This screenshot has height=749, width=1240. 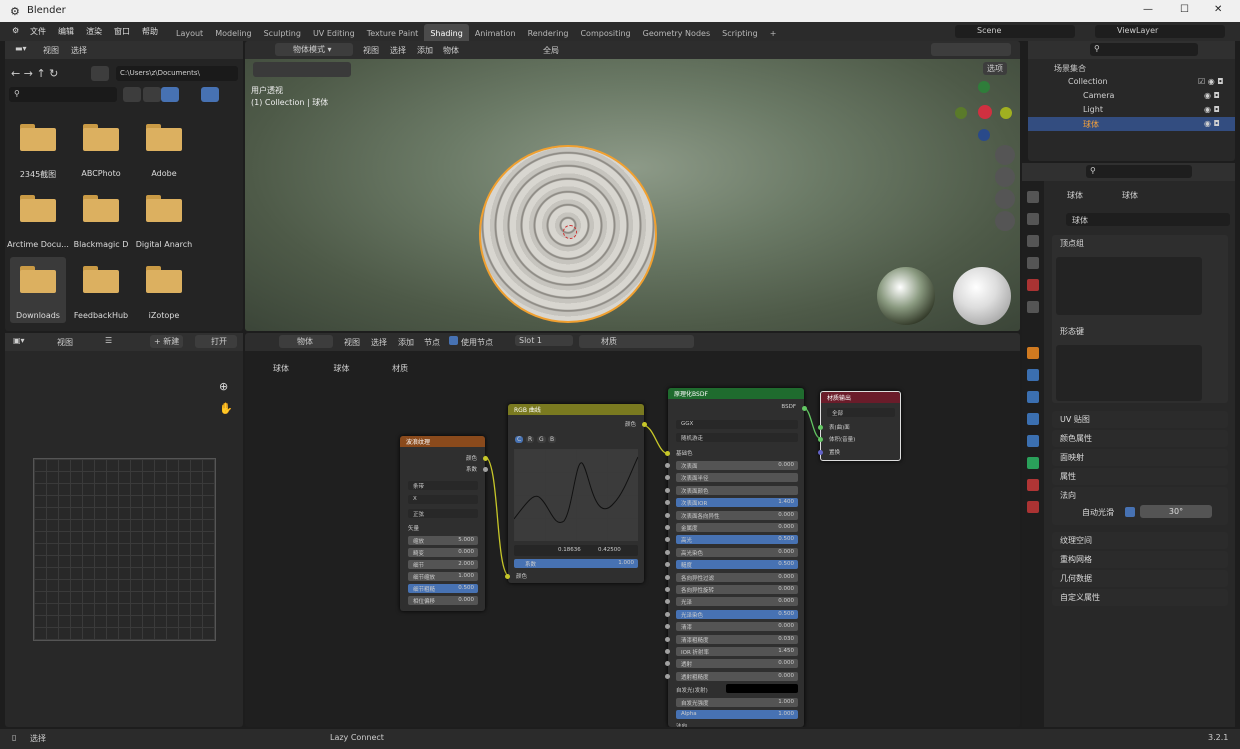 What do you see at coordinates (731, 577) in the screenshot?
I see `bsdf-field: 各向异性过滤 0.000` at bounding box center [731, 577].